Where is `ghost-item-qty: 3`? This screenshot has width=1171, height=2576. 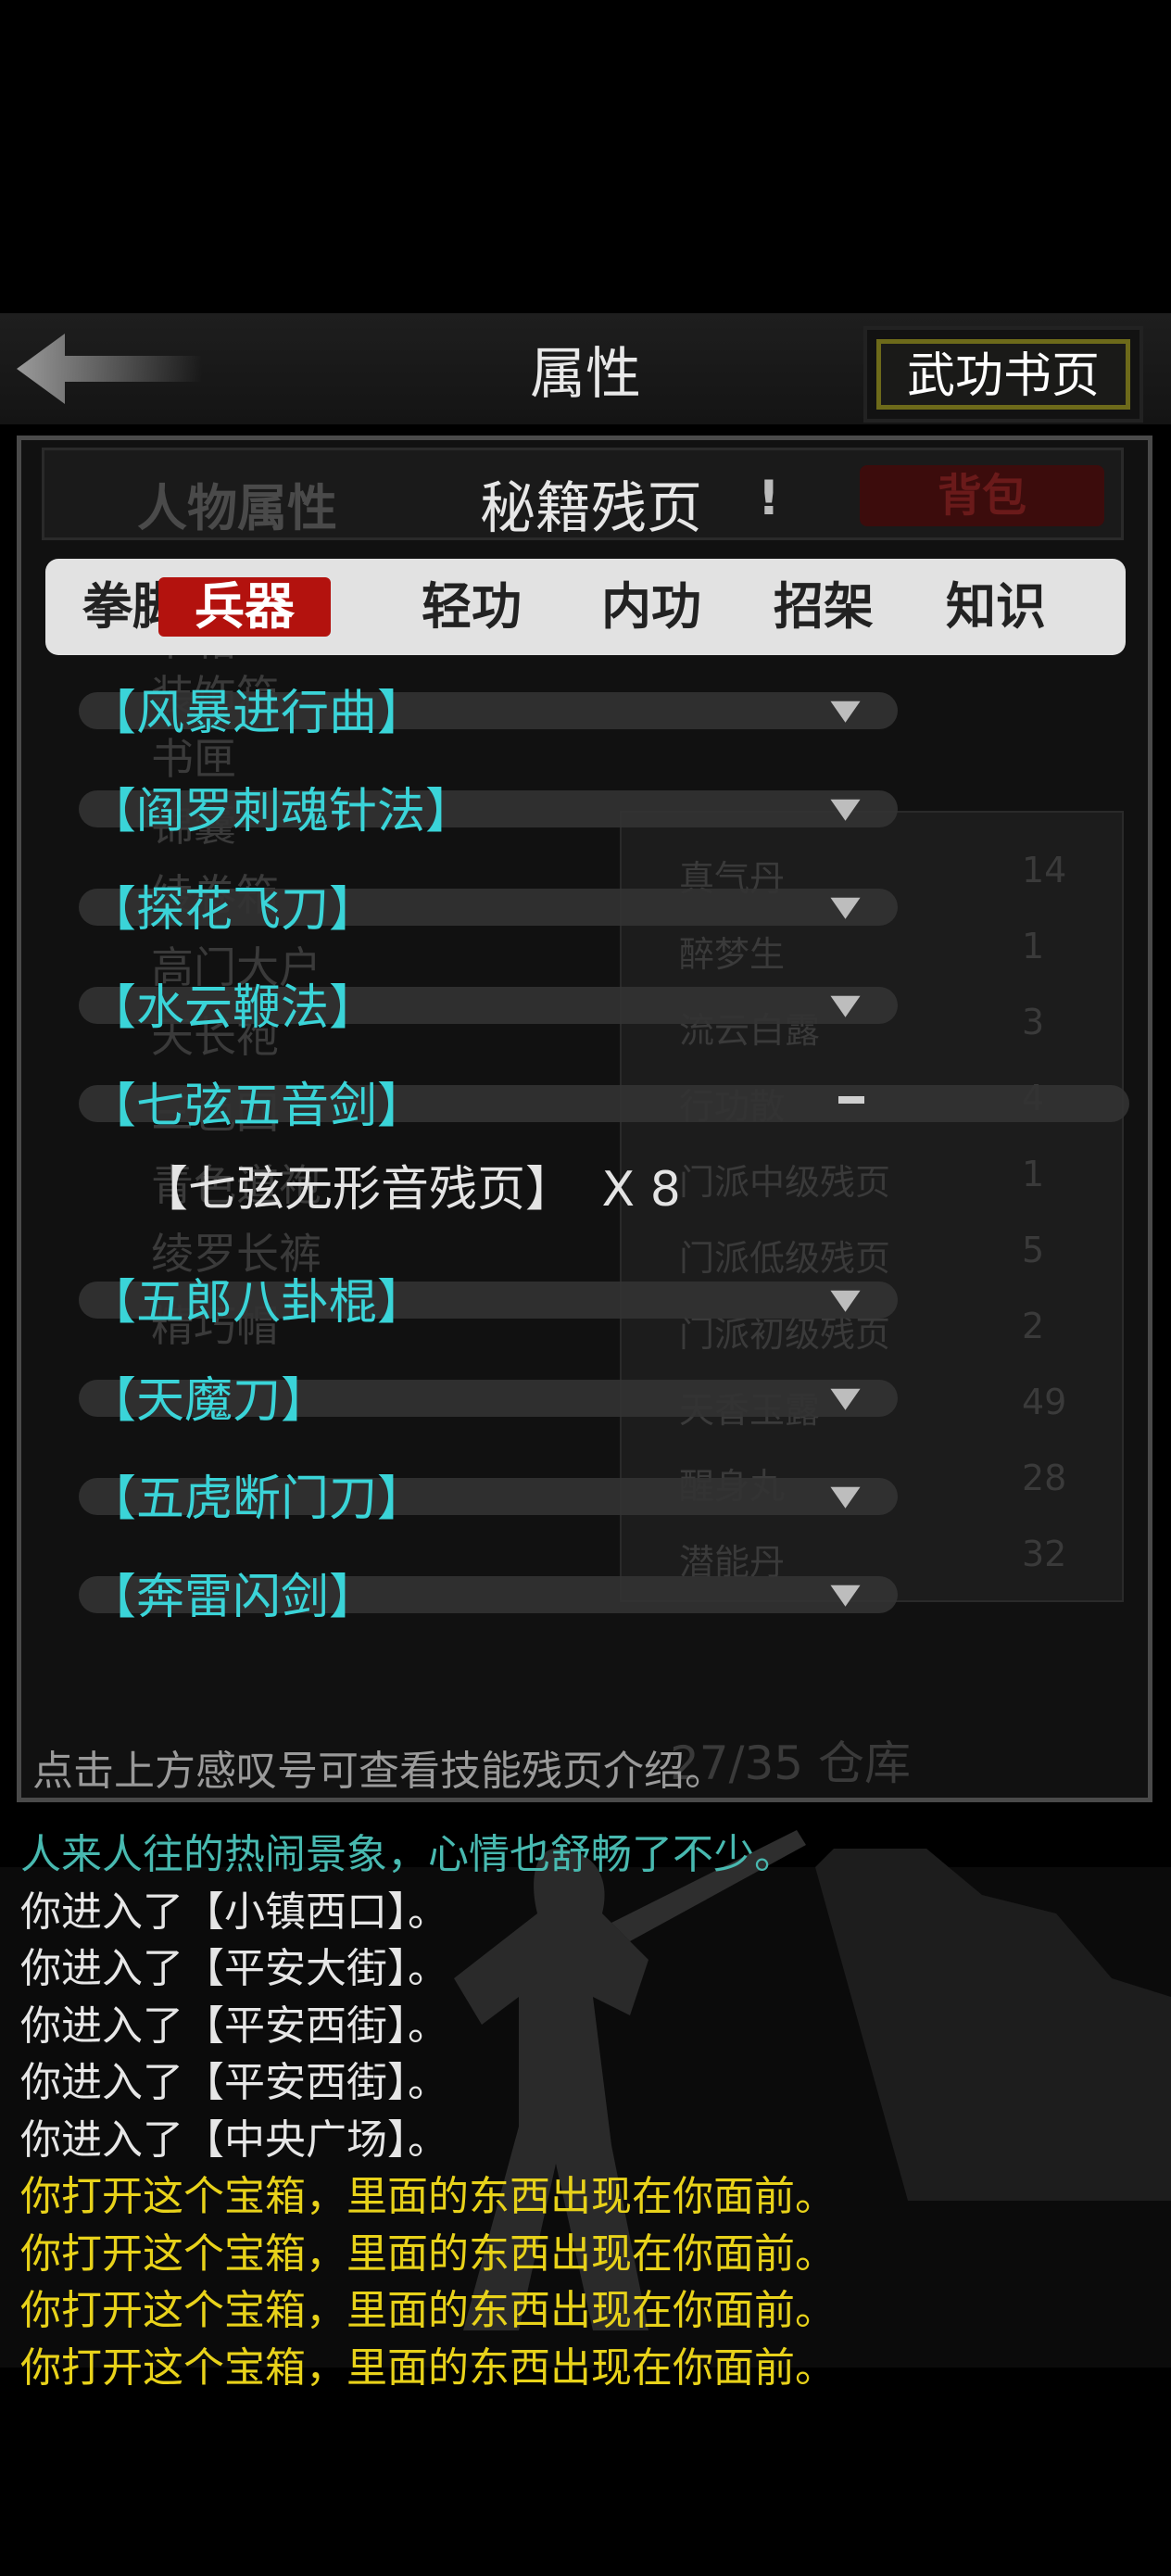
ghost-item-qty: 3 is located at coordinates (1034, 1022).